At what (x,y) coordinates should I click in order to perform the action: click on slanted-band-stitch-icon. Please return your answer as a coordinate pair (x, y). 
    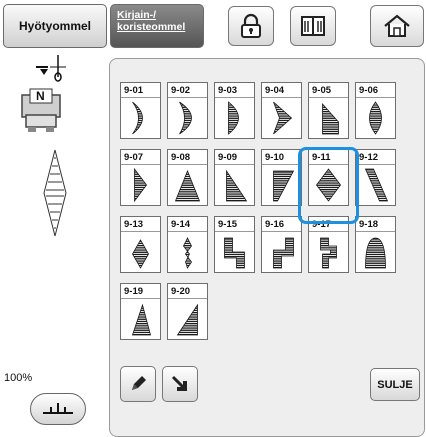
    Looking at the image, I should click on (376, 185).